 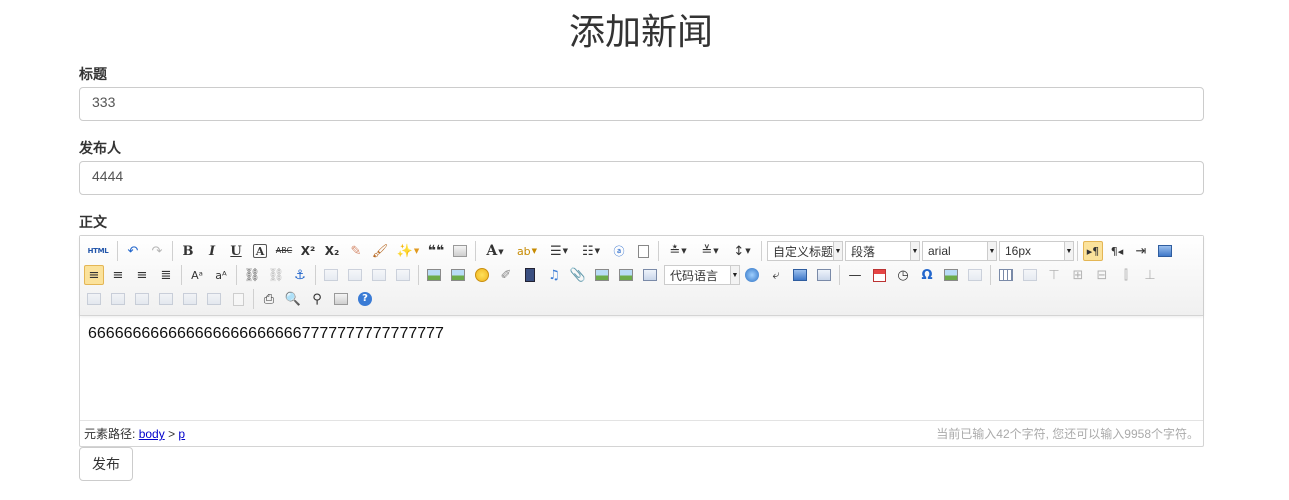 I want to click on format-brush-icon: 🖌, so click(x=380, y=251).